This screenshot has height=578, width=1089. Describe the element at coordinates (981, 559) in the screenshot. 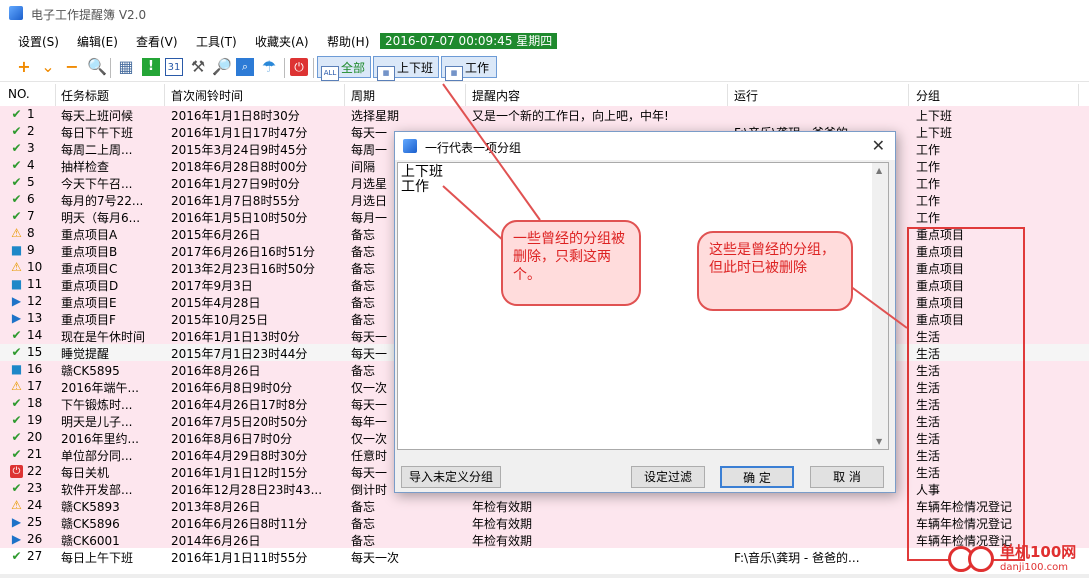

I see `watermark-logo` at that location.